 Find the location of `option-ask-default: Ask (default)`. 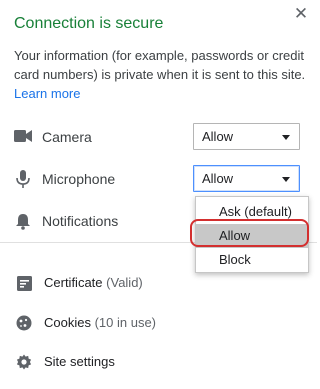

option-ask-default: Ask (default) is located at coordinates (252, 212).